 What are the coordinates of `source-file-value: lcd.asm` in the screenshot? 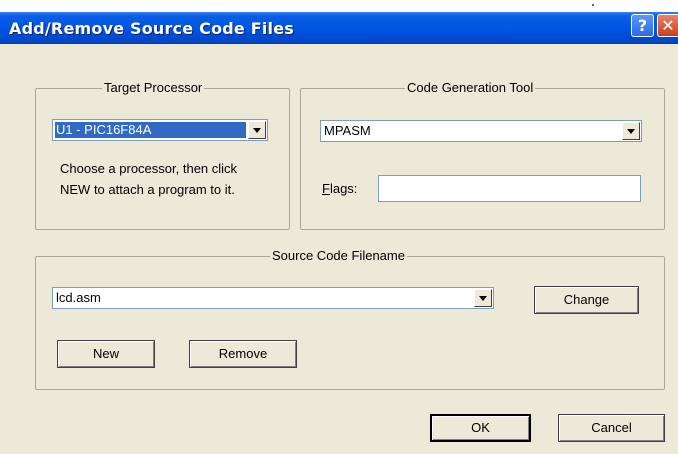 It's located at (78, 297).